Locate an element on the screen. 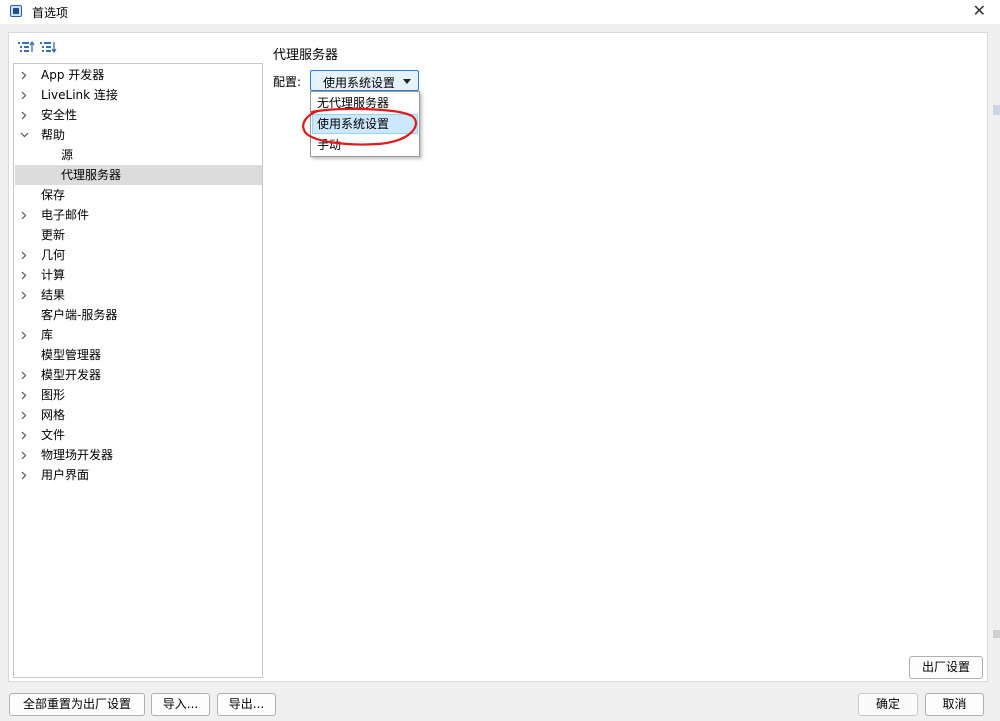 Image resolution: width=1000 pixels, height=721 pixels. tree-item: 源 is located at coordinates (138, 155).